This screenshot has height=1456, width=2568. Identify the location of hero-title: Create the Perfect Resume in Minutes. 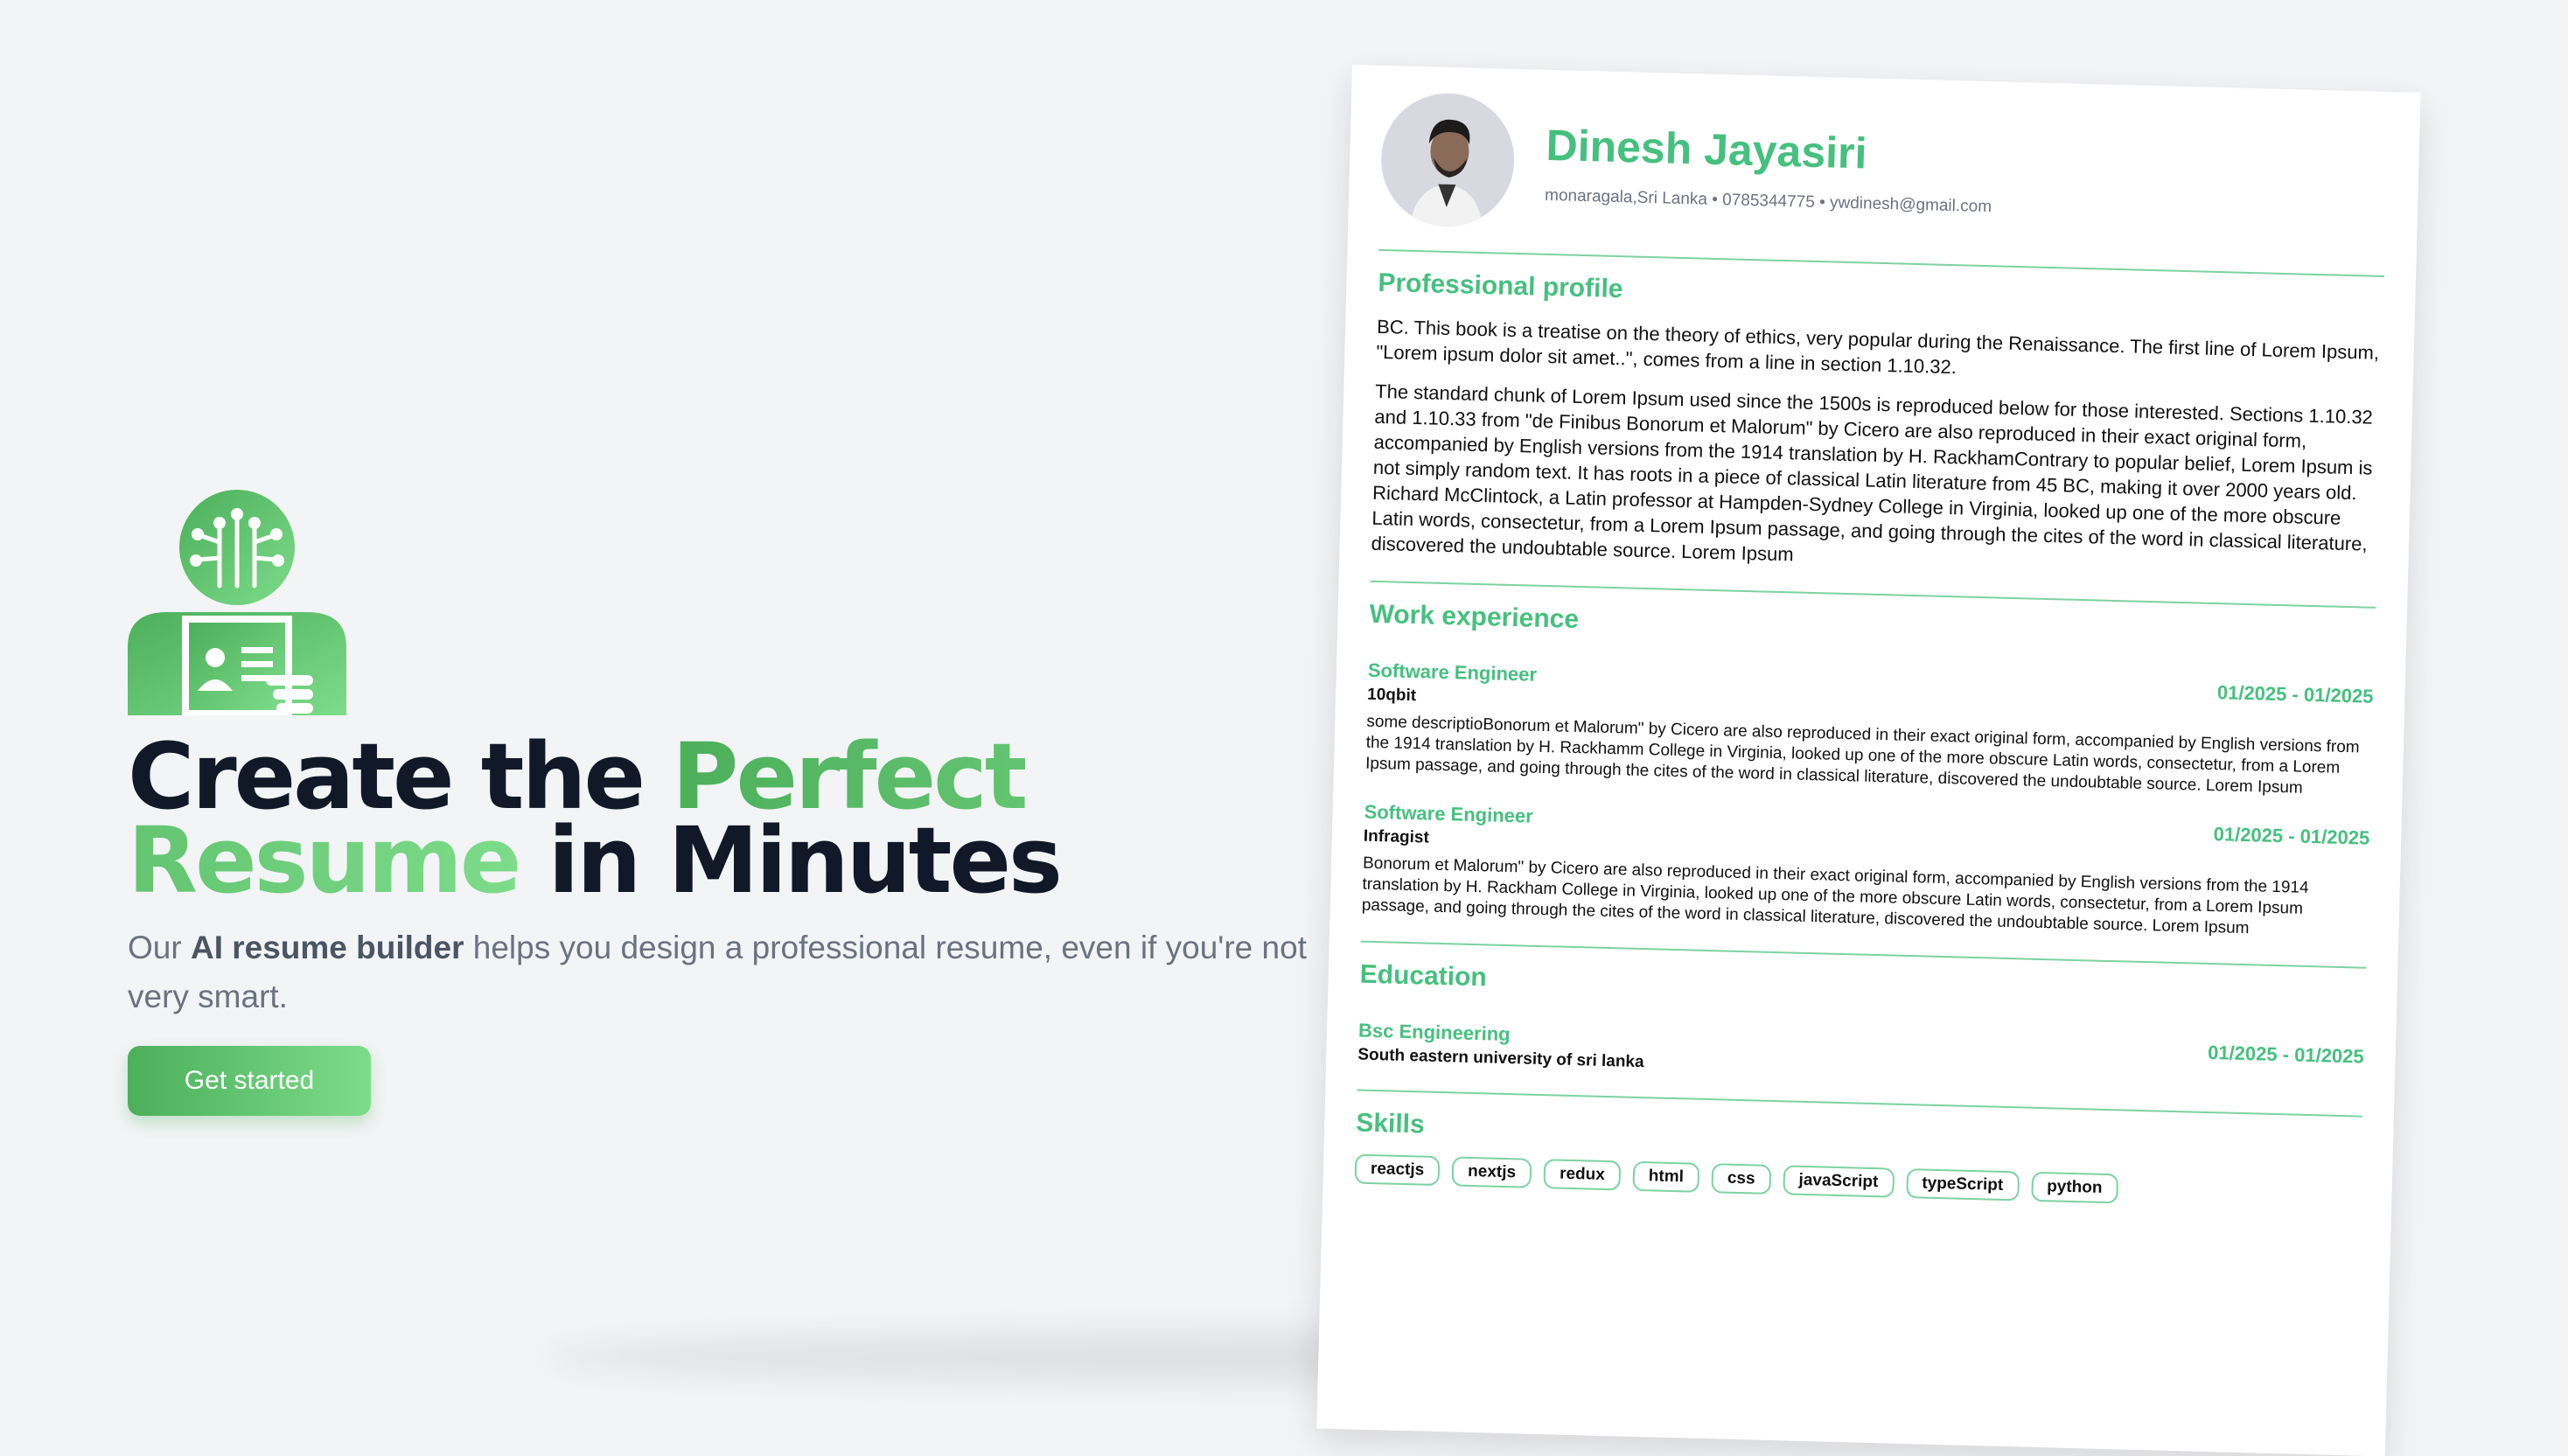
(740, 818).